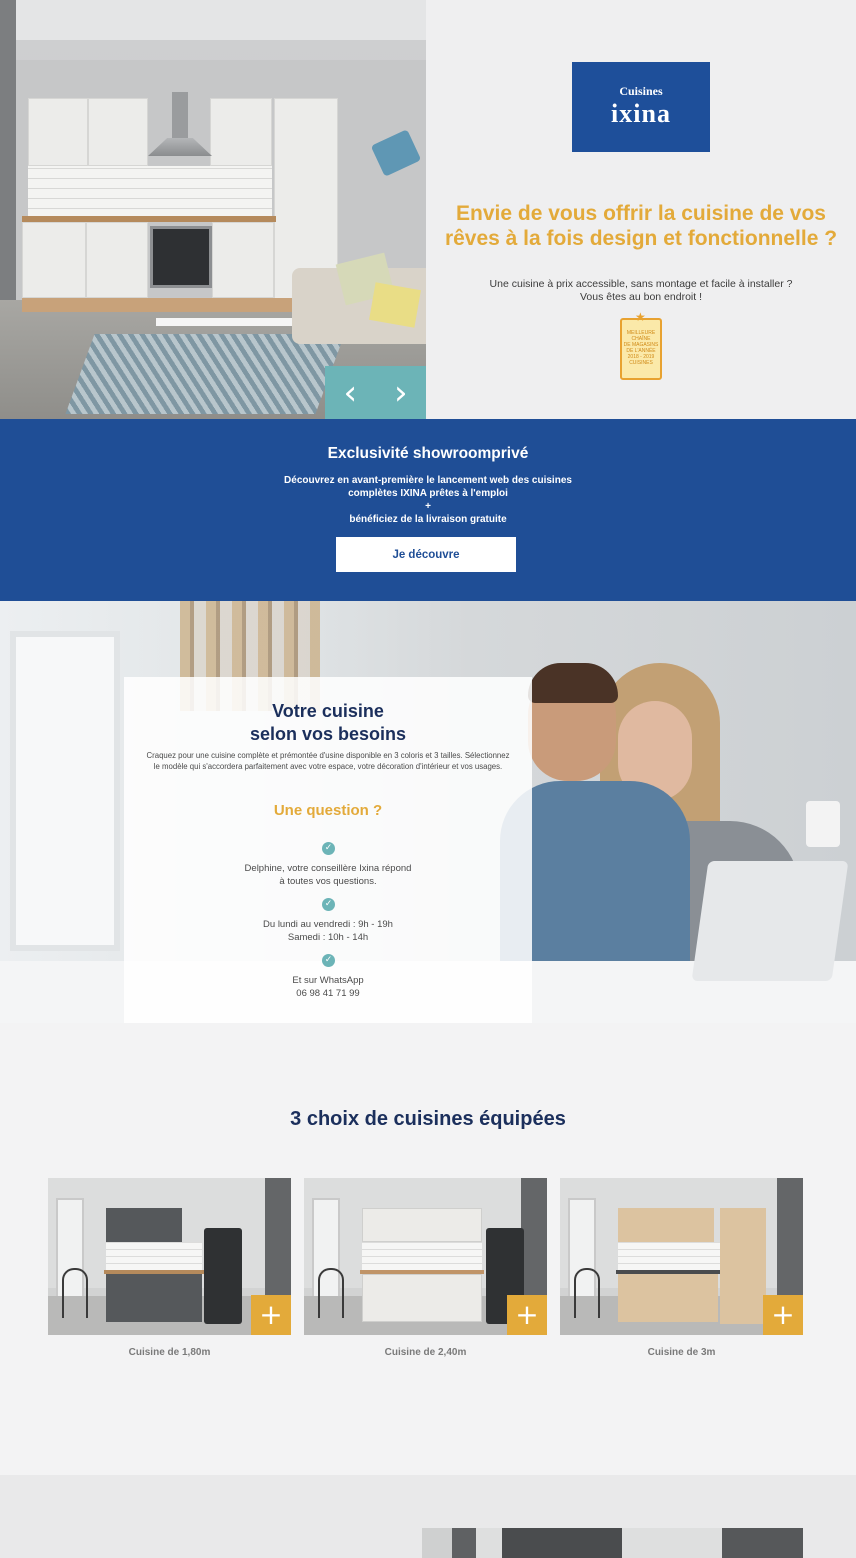  I want to click on tall-cabinet, so click(743, 1266).